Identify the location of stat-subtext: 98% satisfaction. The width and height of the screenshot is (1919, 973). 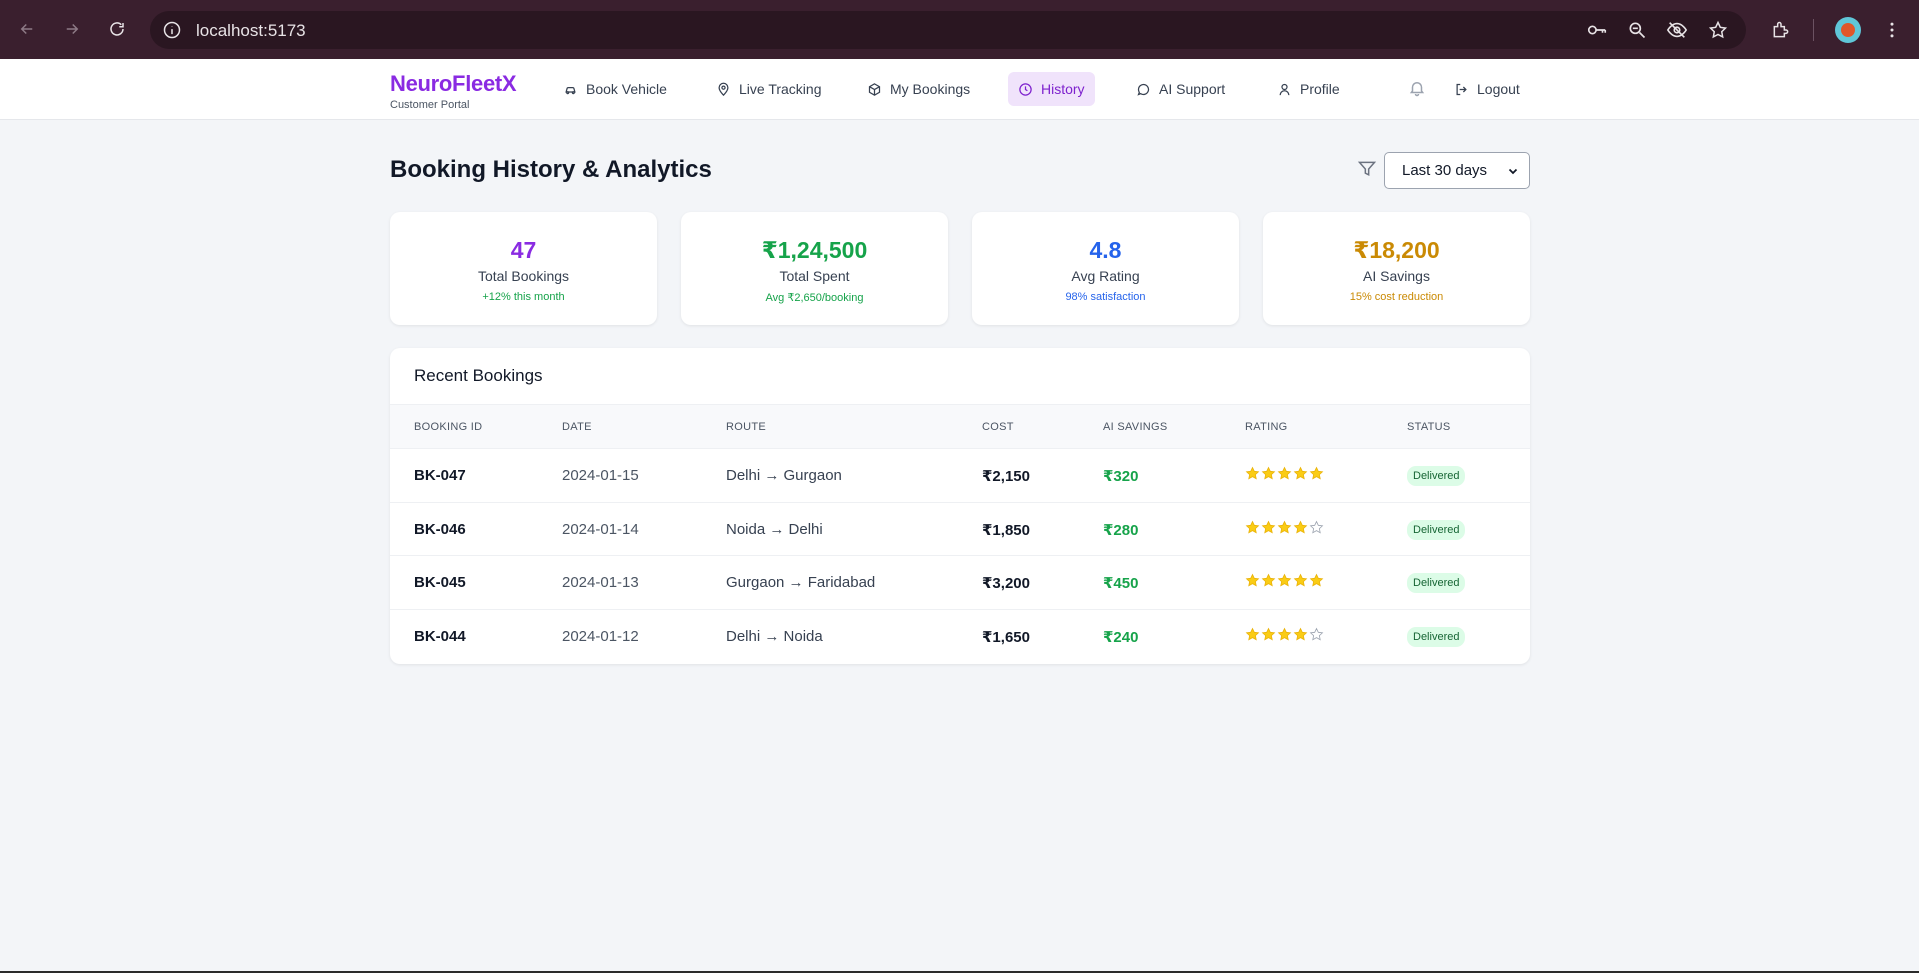
(1105, 297).